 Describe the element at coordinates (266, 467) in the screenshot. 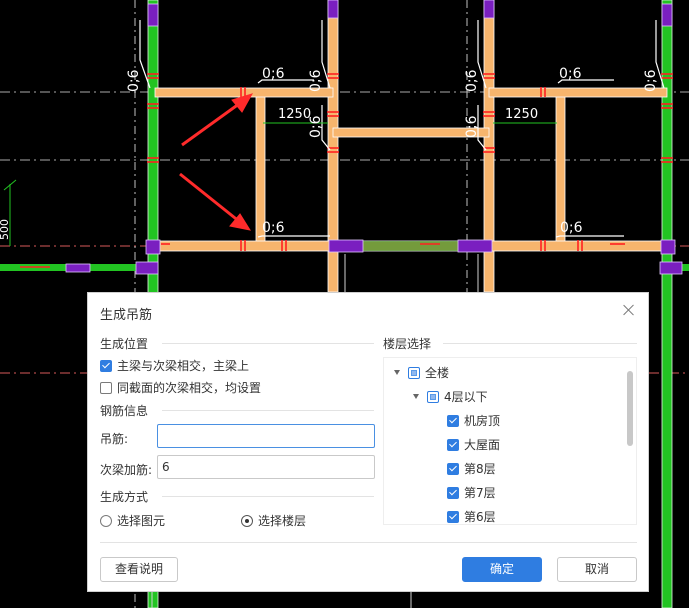

I see `extra-rebar-input` at that location.